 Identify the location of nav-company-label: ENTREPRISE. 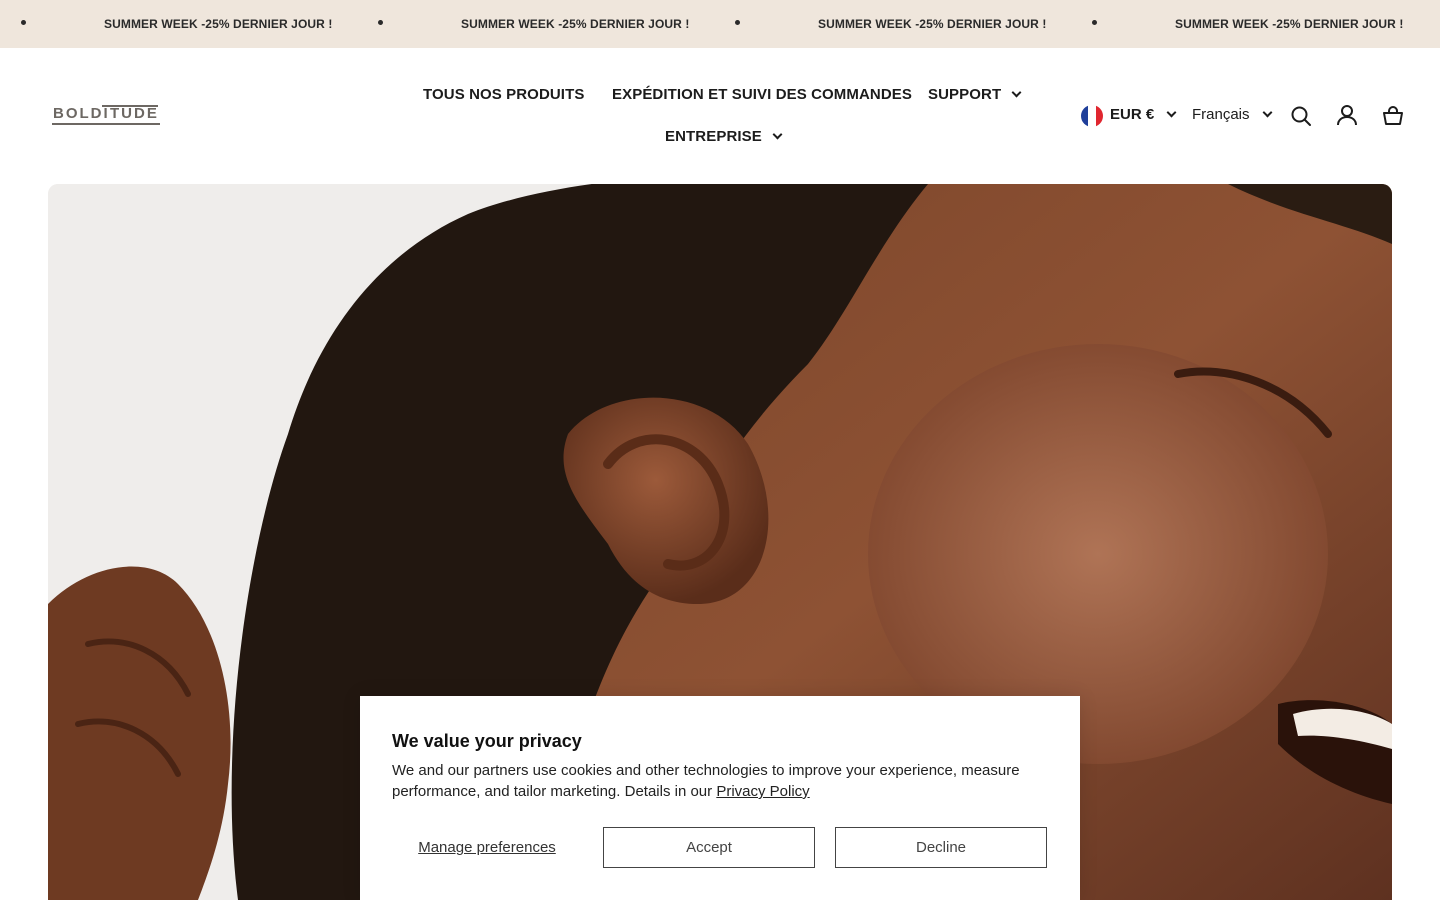
(713, 136).